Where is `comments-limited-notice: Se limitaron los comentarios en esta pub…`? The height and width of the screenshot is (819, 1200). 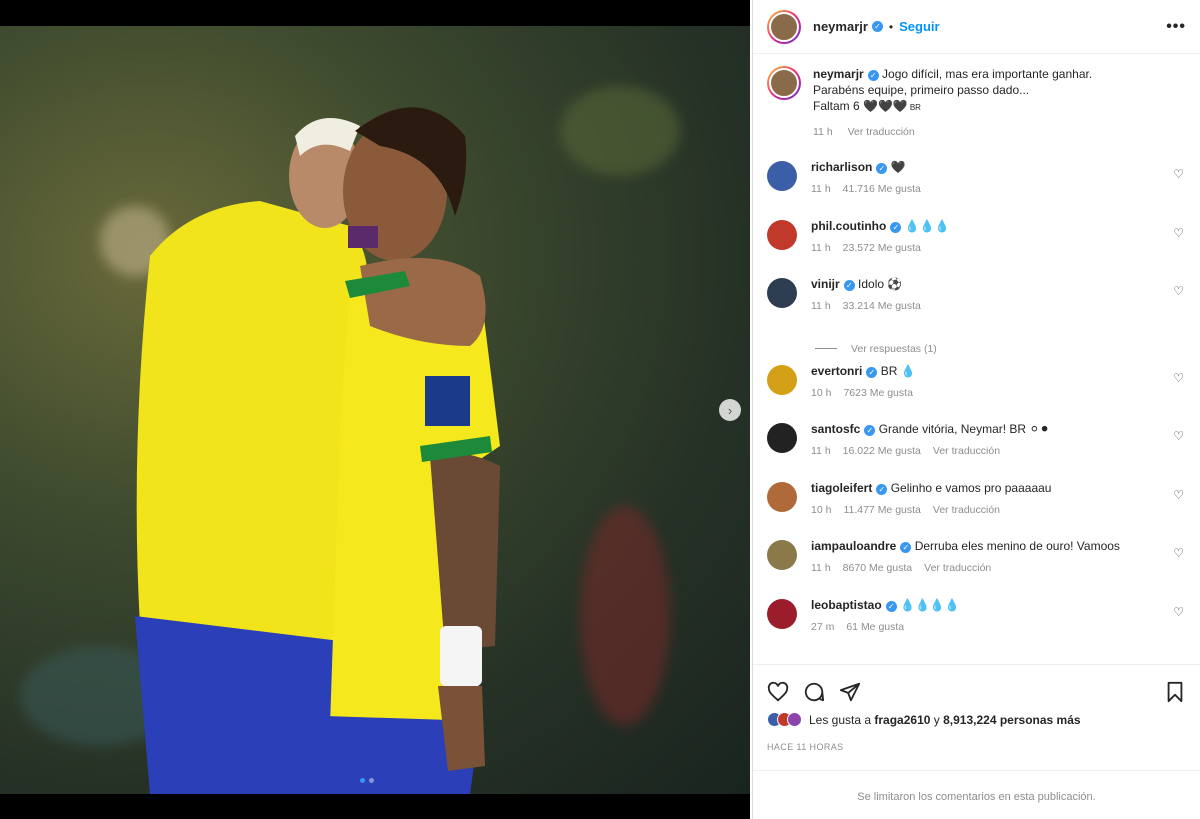
comments-limited-notice: Se limitaron los comentarios en esta pub… is located at coordinates (976, 794).